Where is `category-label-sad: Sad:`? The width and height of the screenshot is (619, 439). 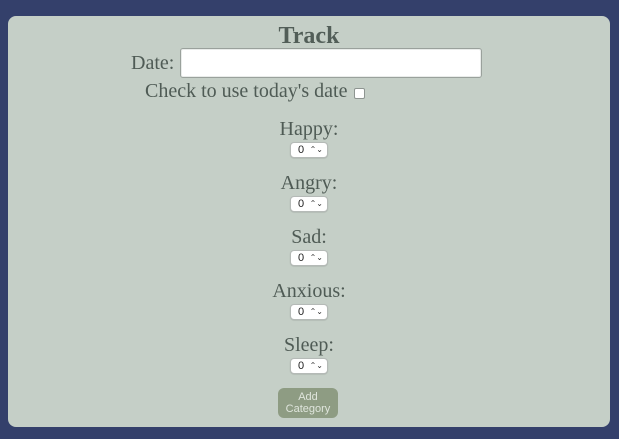
category-label-sad: Sad: is located at coordinates (309, 237).